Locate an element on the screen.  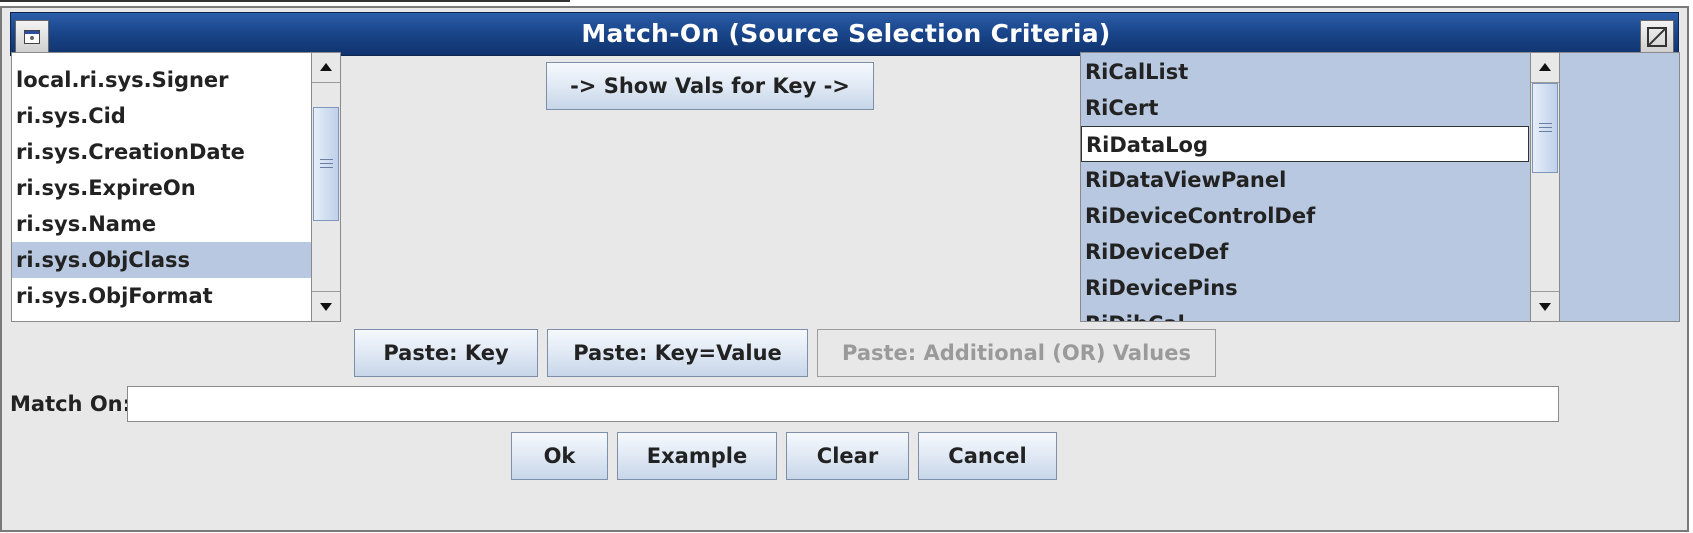
show-vals-button: -> Show Vals for Key -> is located at coordinates (710, 86).